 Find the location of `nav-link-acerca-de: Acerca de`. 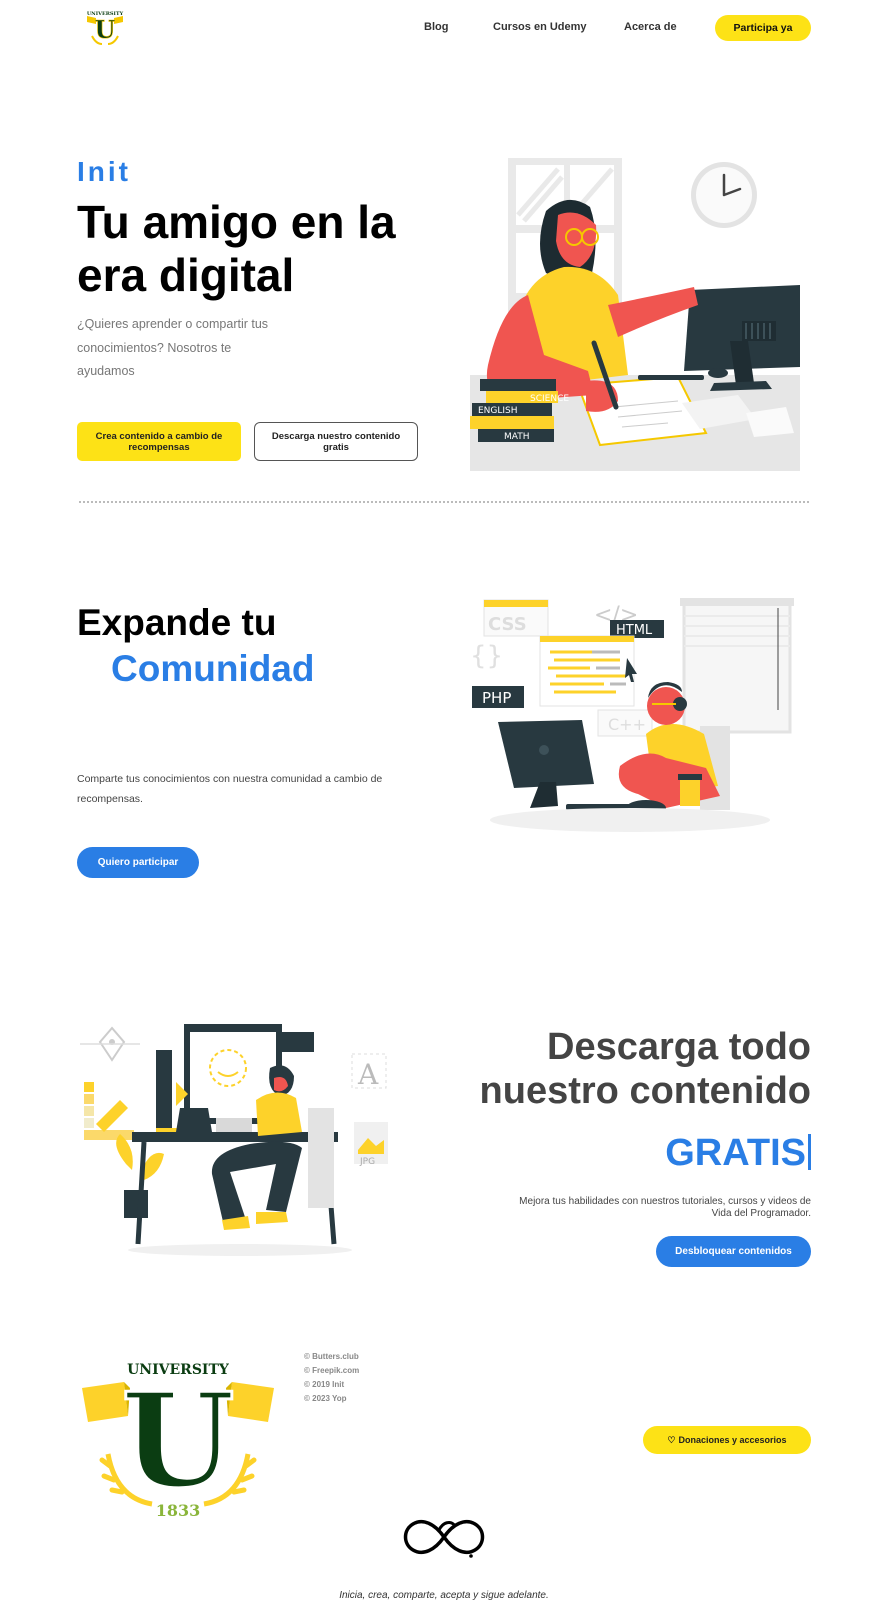

nav-link-acerca-de: Acerca de is located at coordinates (650, 27).